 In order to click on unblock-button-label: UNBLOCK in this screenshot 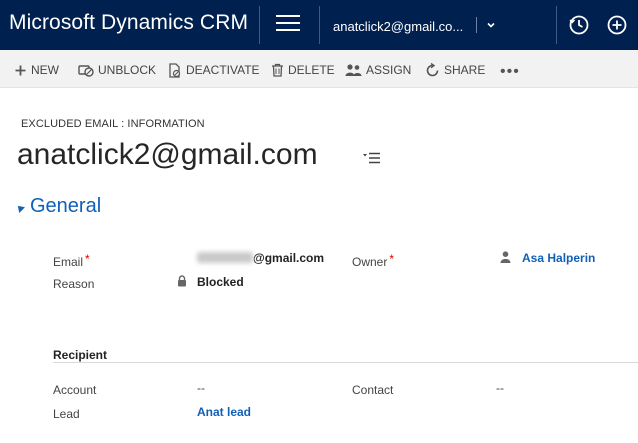, I will do `click(127, 70)`.